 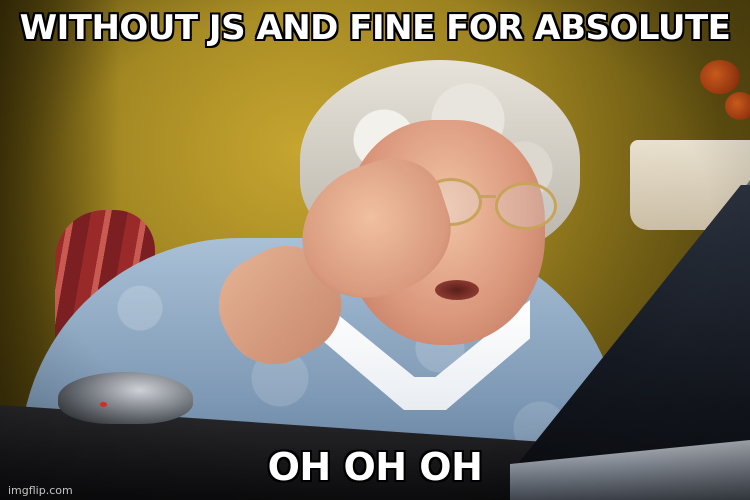 I want to click on watermark: imgflip.com, so click(x=40, y=490).